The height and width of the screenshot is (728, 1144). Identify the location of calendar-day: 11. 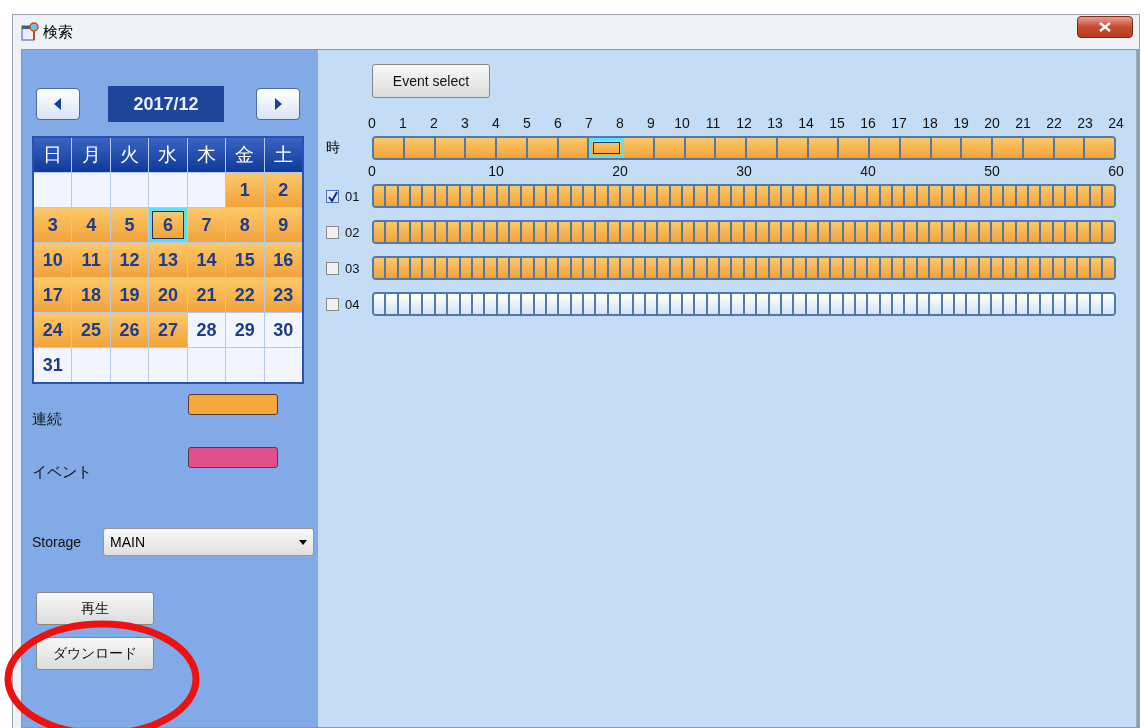
(91, 260).